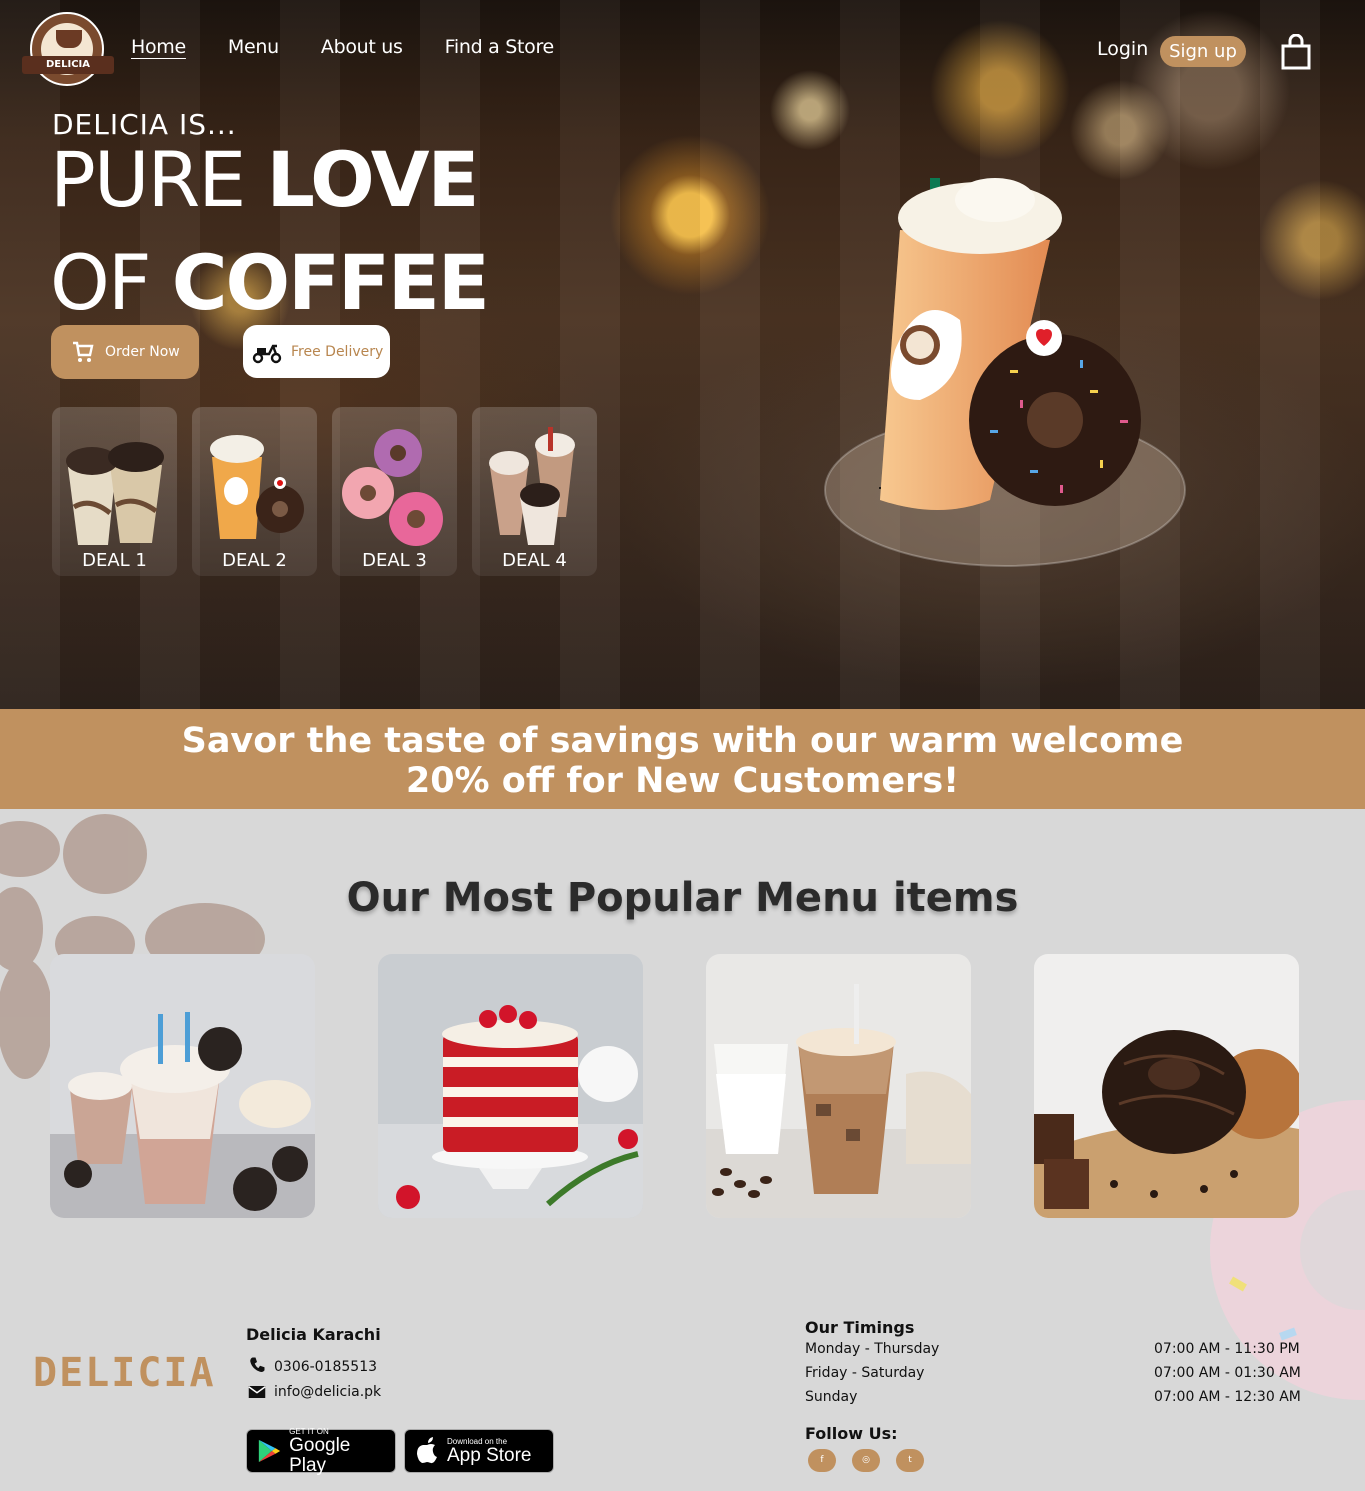 This screenshot has height=1491, width=1365. What do you see at coordinates (327, 1392) in the screenshot?
I see `email-address: info@delicia.pk` at bounding box center [327, 1392].